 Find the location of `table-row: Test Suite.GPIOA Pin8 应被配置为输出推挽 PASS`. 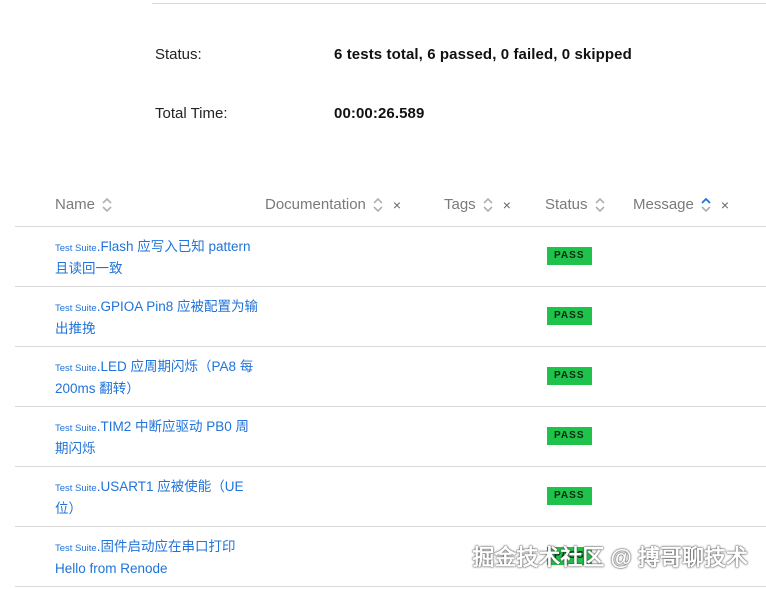

table-row: Test Suite.GPIOA Pin8 应被配置为输出推挽 PASS is located at coordinates (390, 317).